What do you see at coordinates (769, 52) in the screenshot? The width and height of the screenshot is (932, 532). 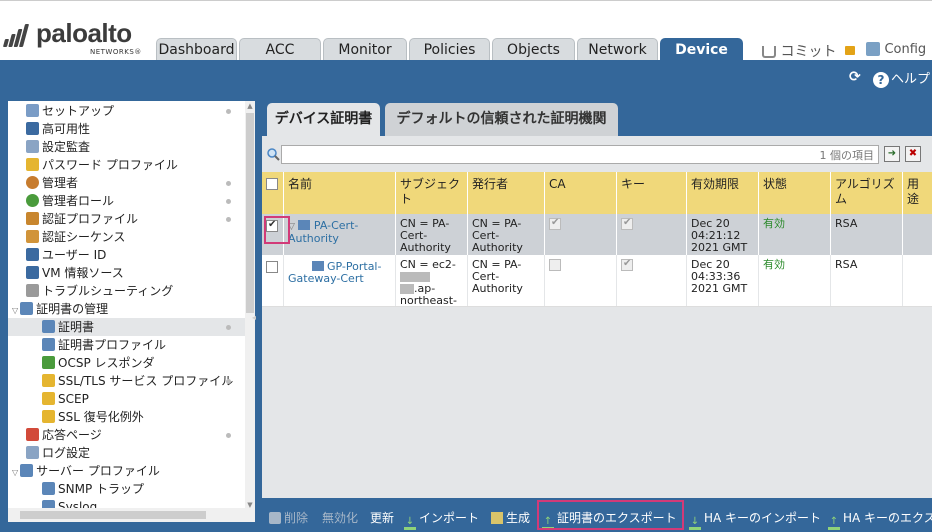 I see `commit-icon` at bounding box center [769, 52].